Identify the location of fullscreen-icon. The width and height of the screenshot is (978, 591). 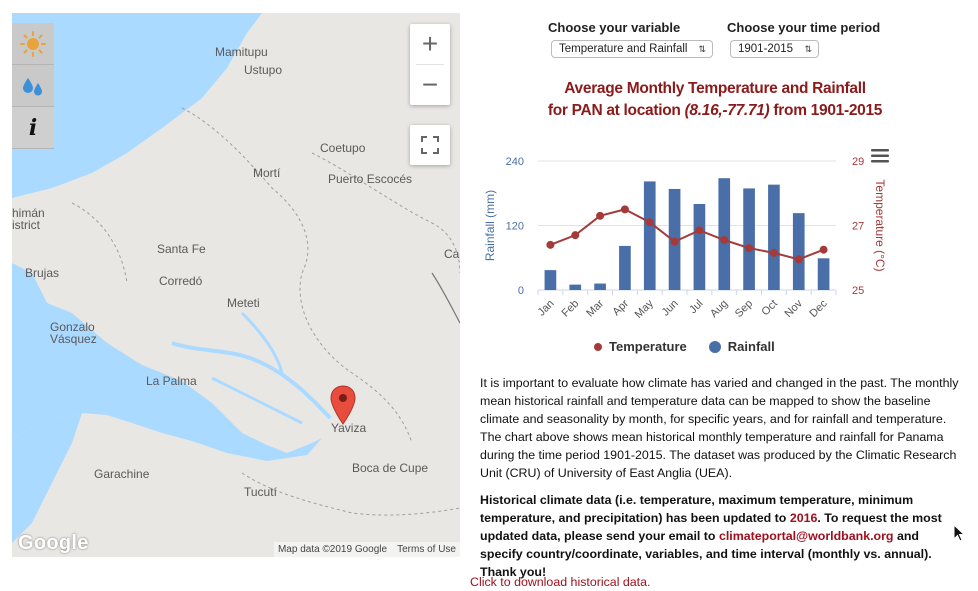
(430, 145).